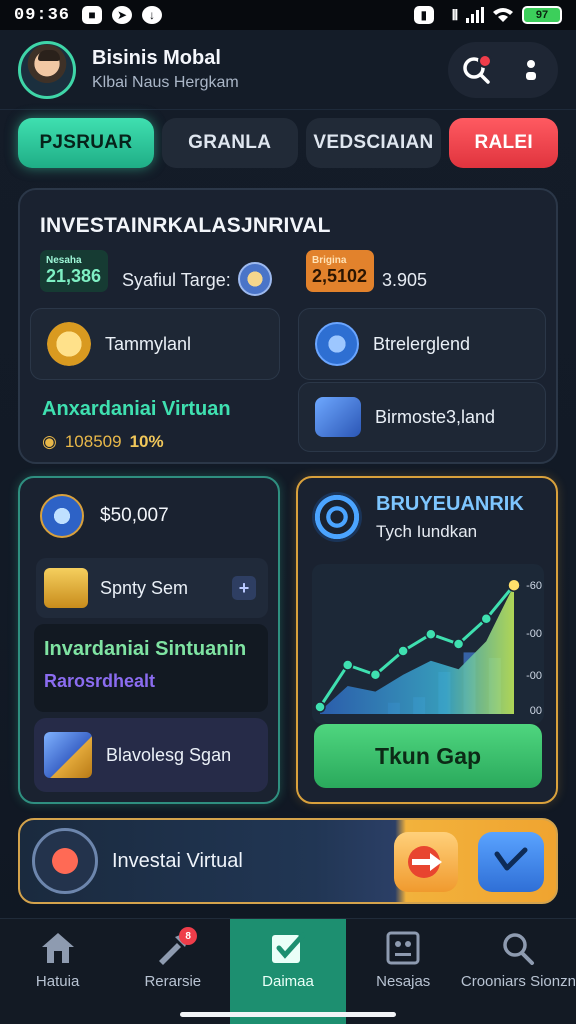 The width and height of the screenshot is (576, 1024). What do you see at coordinates (475, 15) in the screenshot?
I see `signal-icon` at bounding box center [475, 15].